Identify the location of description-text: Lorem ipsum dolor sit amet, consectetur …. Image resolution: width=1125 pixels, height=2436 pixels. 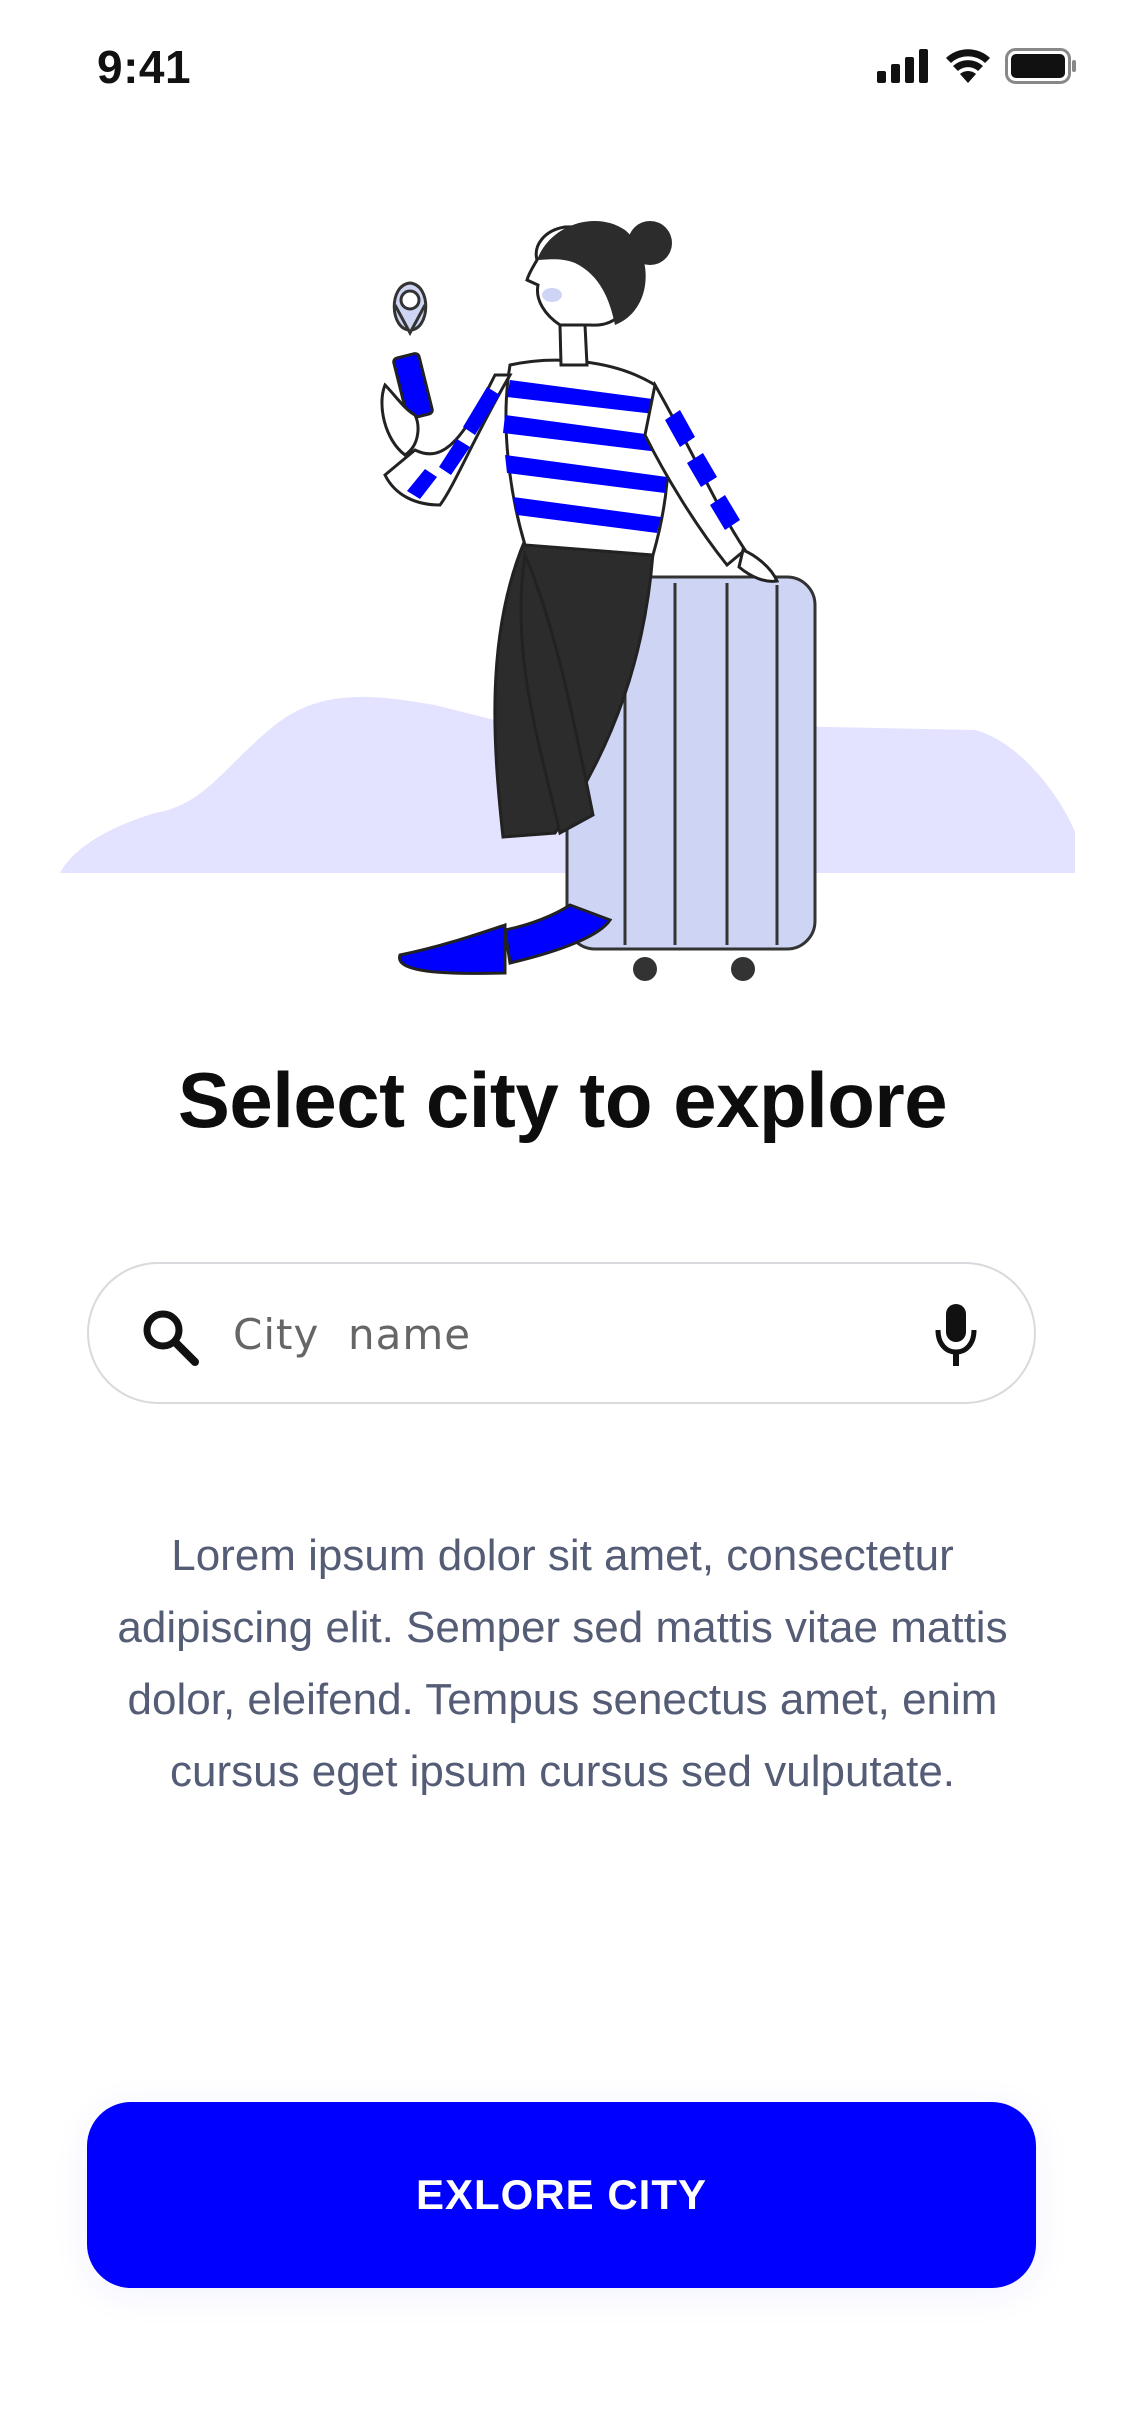
(562, 1663).